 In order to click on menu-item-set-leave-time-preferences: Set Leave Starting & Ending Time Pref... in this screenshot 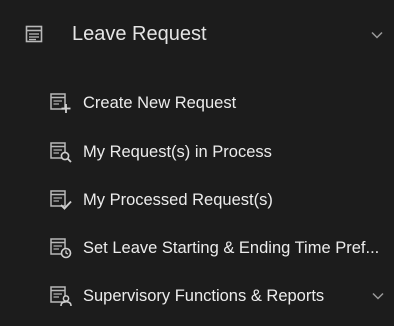, I will do `click(197, 248)`.